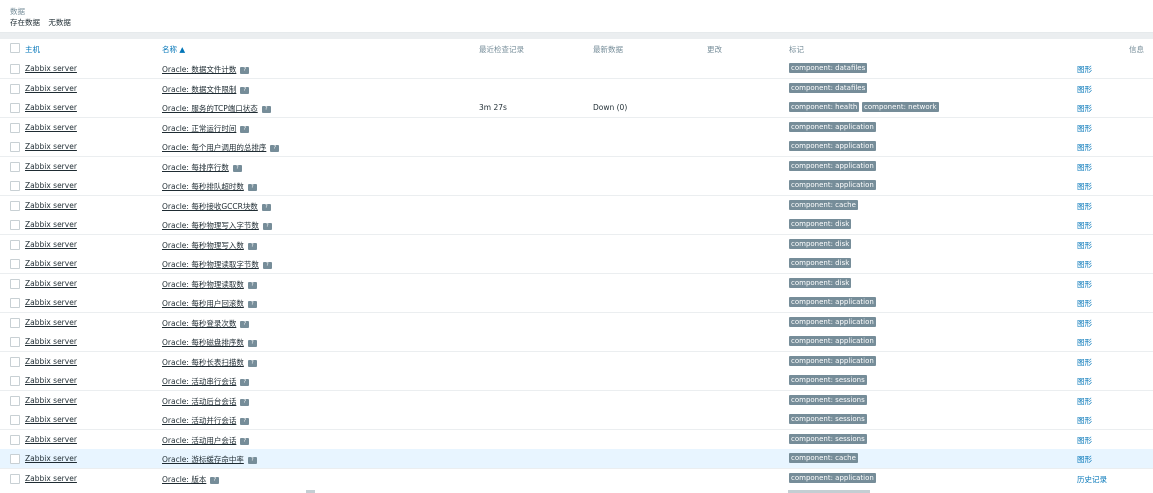 Image resolution: width=1153 pixels, height=493 pixels. I want to click on row-tag: component: health, so click(824, 107).